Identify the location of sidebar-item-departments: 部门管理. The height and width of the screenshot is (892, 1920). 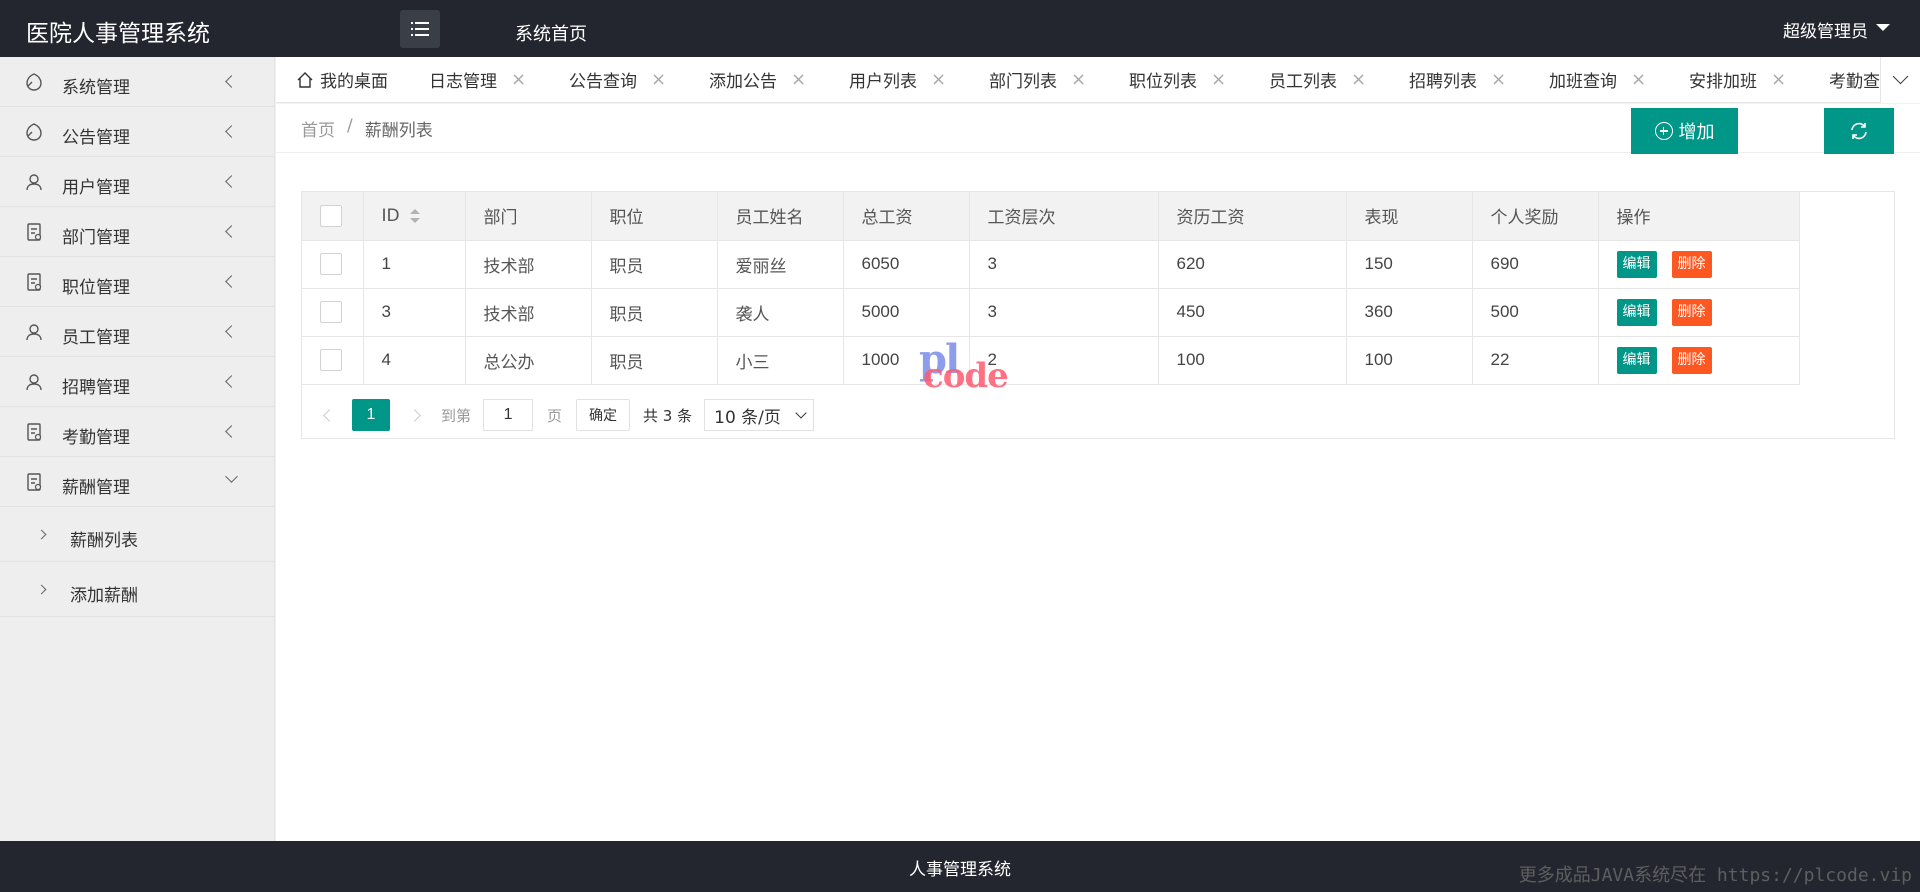
(137, 232).